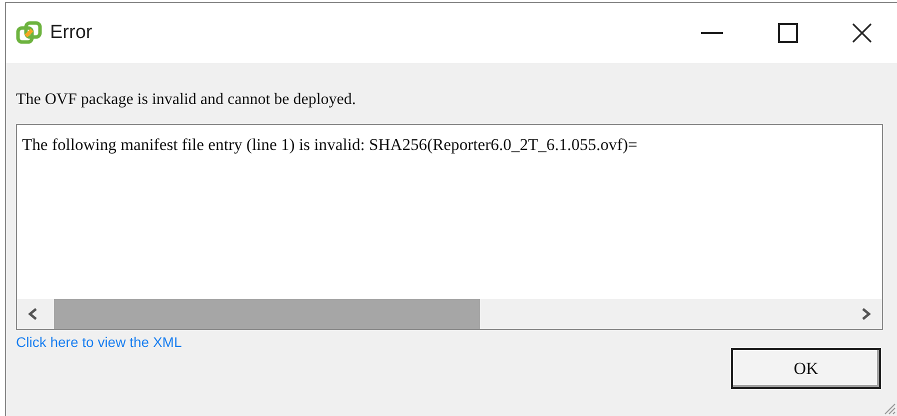 This screenshot has width=897, height=416. Describe the element at coordinates (862, 33) in the screenshot. I see `close-icon` at that location.